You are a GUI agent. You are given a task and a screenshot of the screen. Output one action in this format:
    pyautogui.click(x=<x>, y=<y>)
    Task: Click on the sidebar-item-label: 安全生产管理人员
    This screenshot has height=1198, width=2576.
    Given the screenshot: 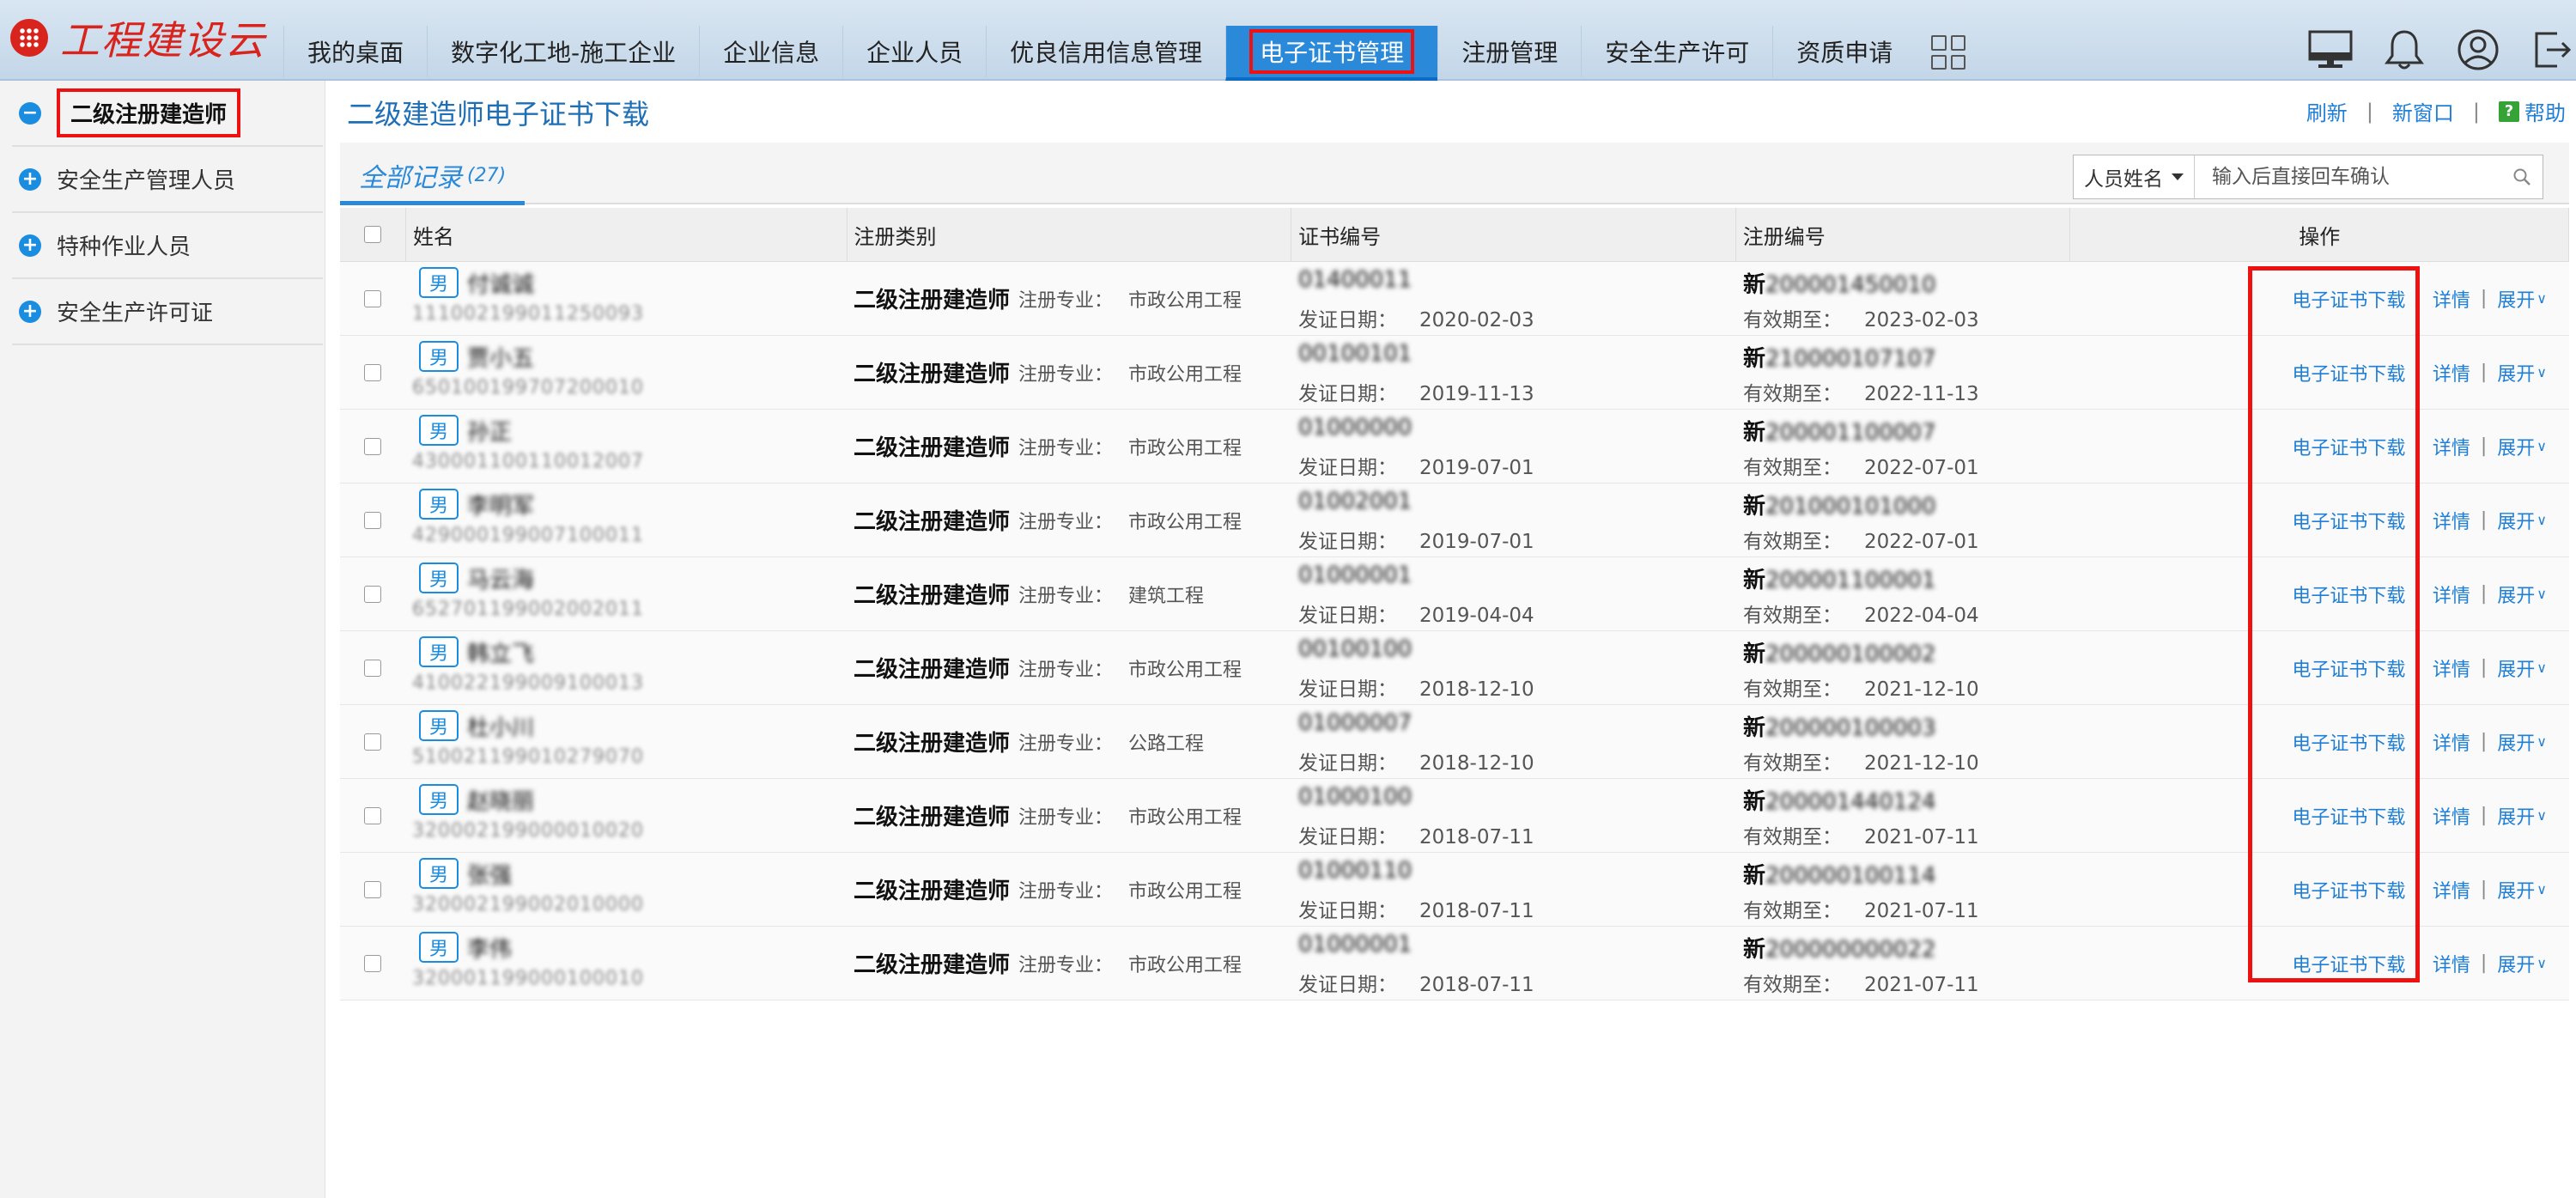 What is the action you would take?
    pyautogui.click(x=146, y=181)
    